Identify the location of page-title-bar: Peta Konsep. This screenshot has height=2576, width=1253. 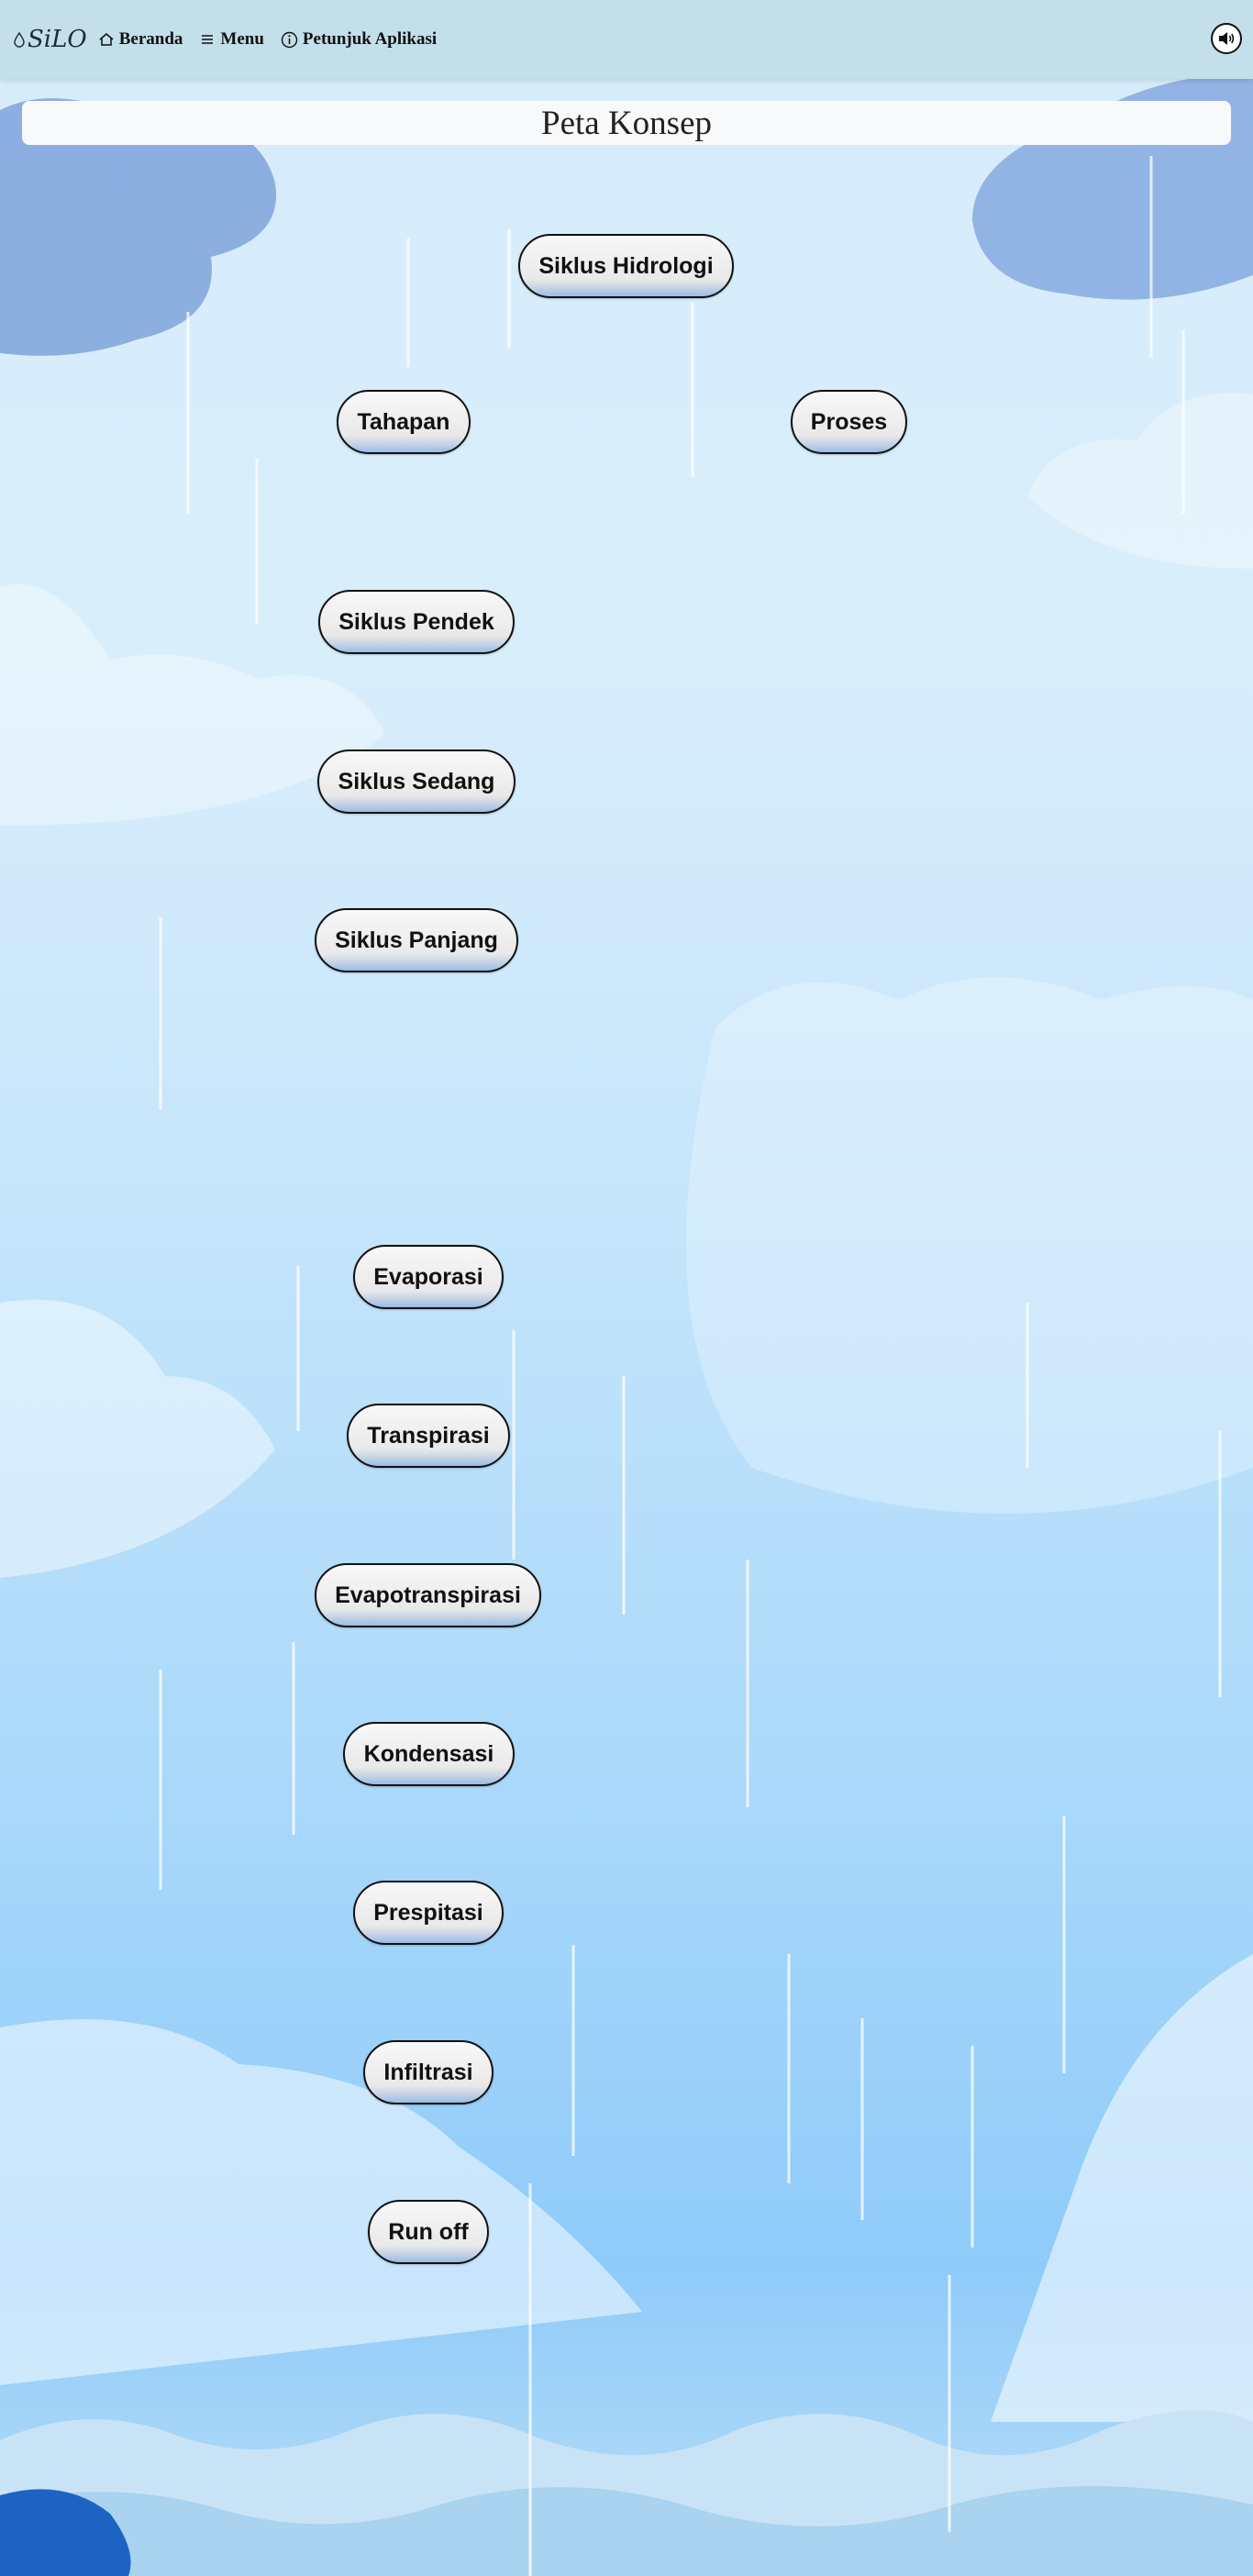
(626, 123).